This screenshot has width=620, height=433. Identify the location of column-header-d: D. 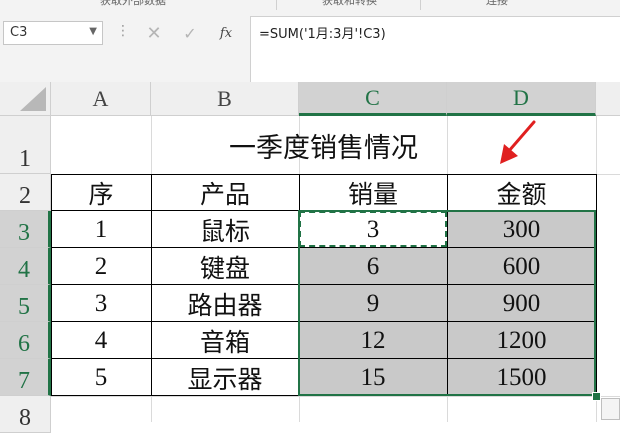
(521, 99).